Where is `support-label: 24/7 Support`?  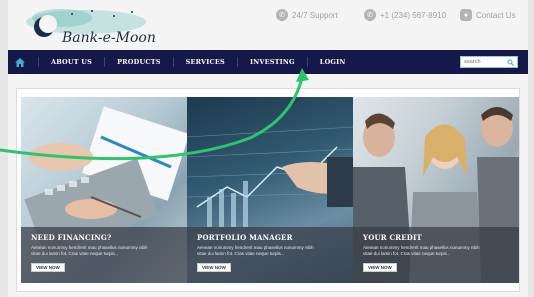
support-label: 24/7 Support is located at coordinates (315, 15).